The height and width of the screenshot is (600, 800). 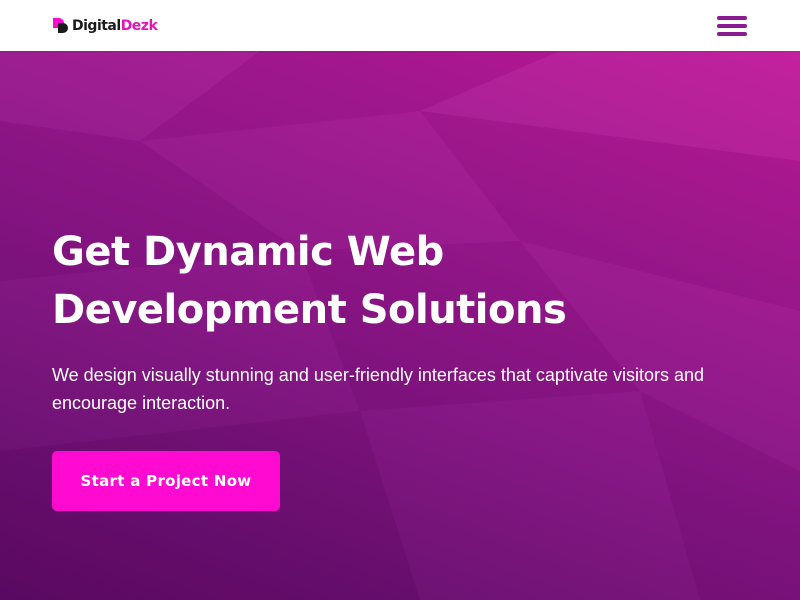 I want to click on hero-title-line1: Get Dynamic Web, so click(x=248, y=252).